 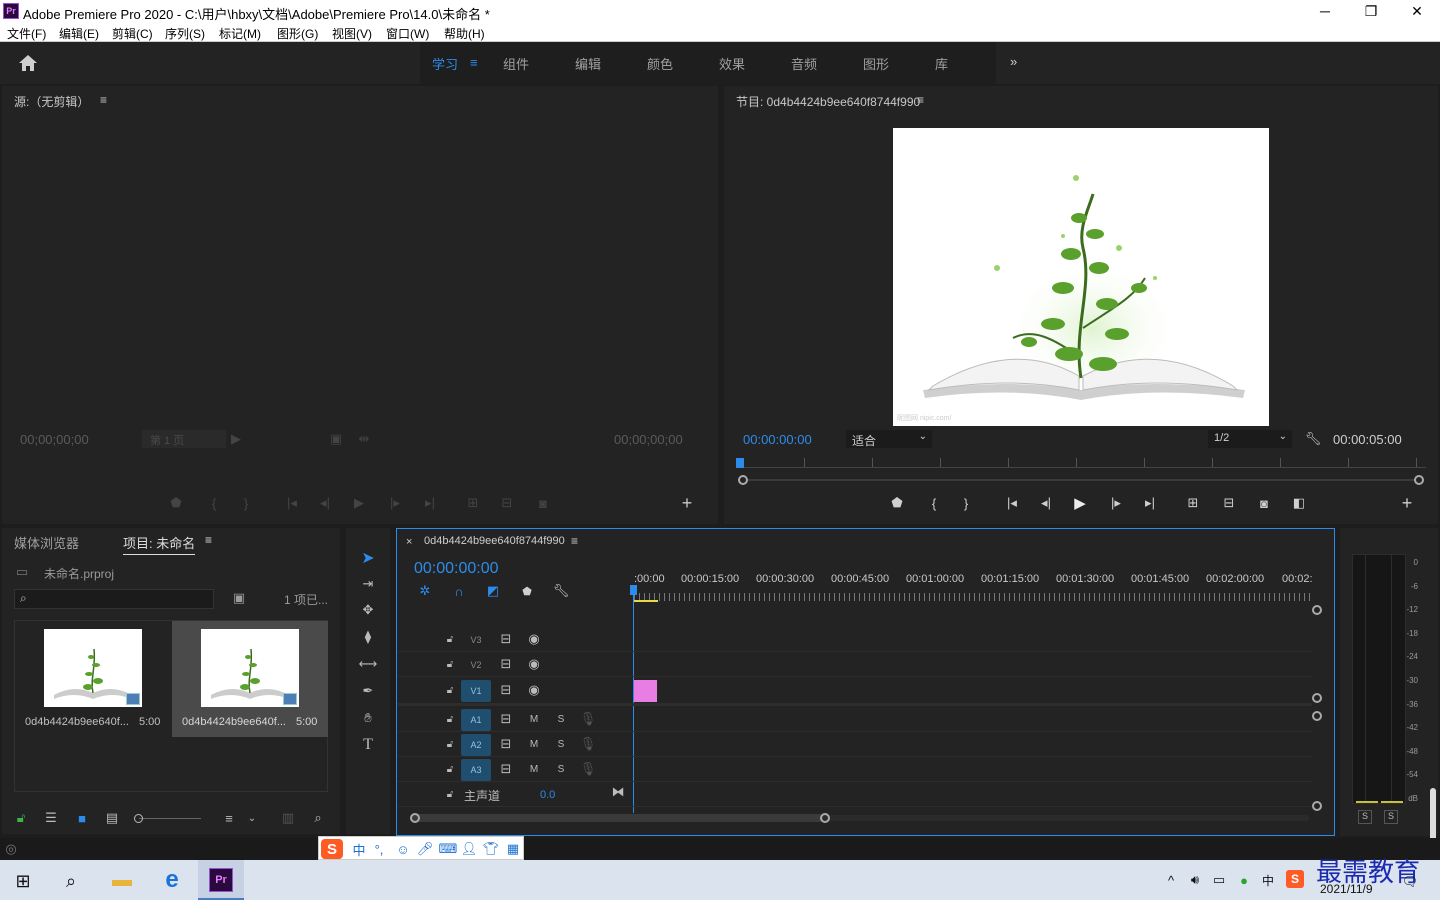 I want to click on project-item-selected: 0d4b4424b9ee640f... 5:00, so click(x=250, y=679).